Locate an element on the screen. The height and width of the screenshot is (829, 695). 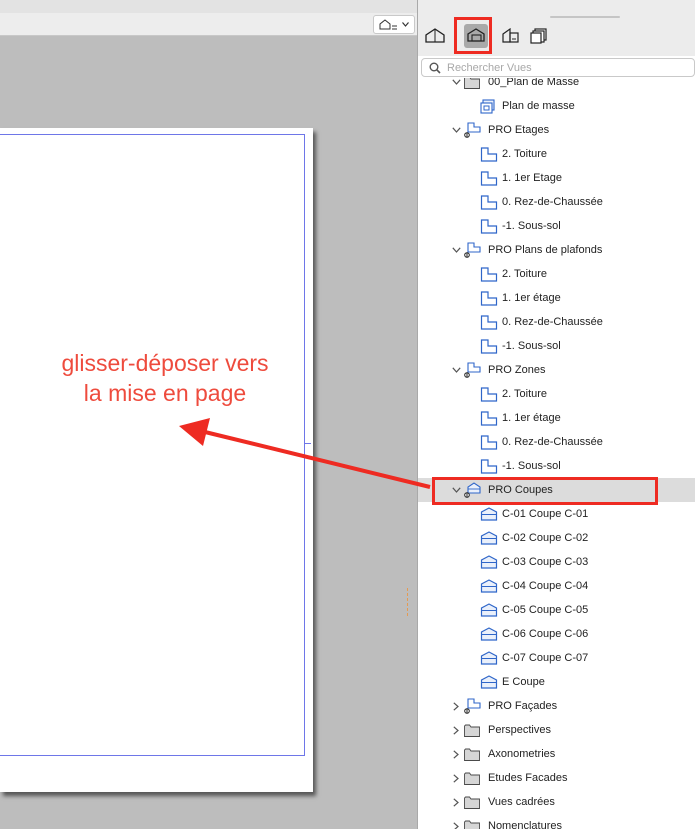
publisher-button is located at coordinates (539, 36).